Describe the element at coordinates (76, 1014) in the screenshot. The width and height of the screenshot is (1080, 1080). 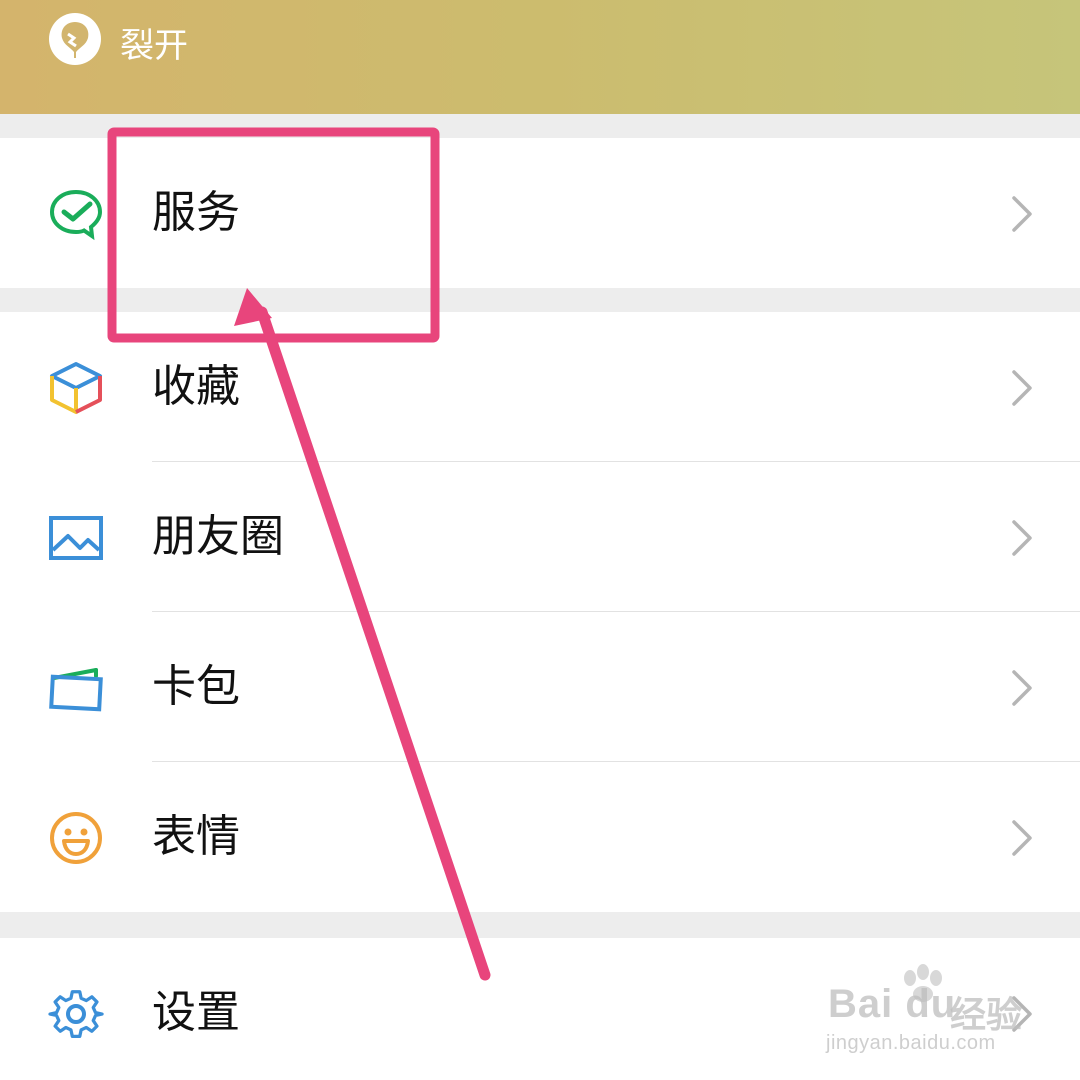
I see `settings-gear-icon` at that location.